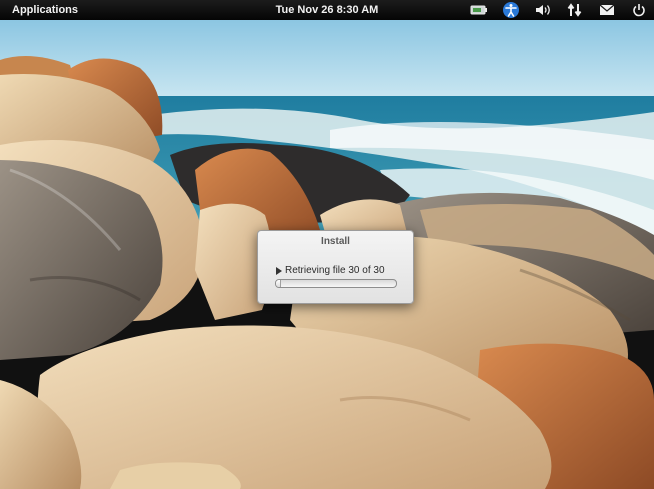 The image size is (654, 489). I want to click on clock-indicator: Tue Nov 26 8:30 AM, so click(327, 10).